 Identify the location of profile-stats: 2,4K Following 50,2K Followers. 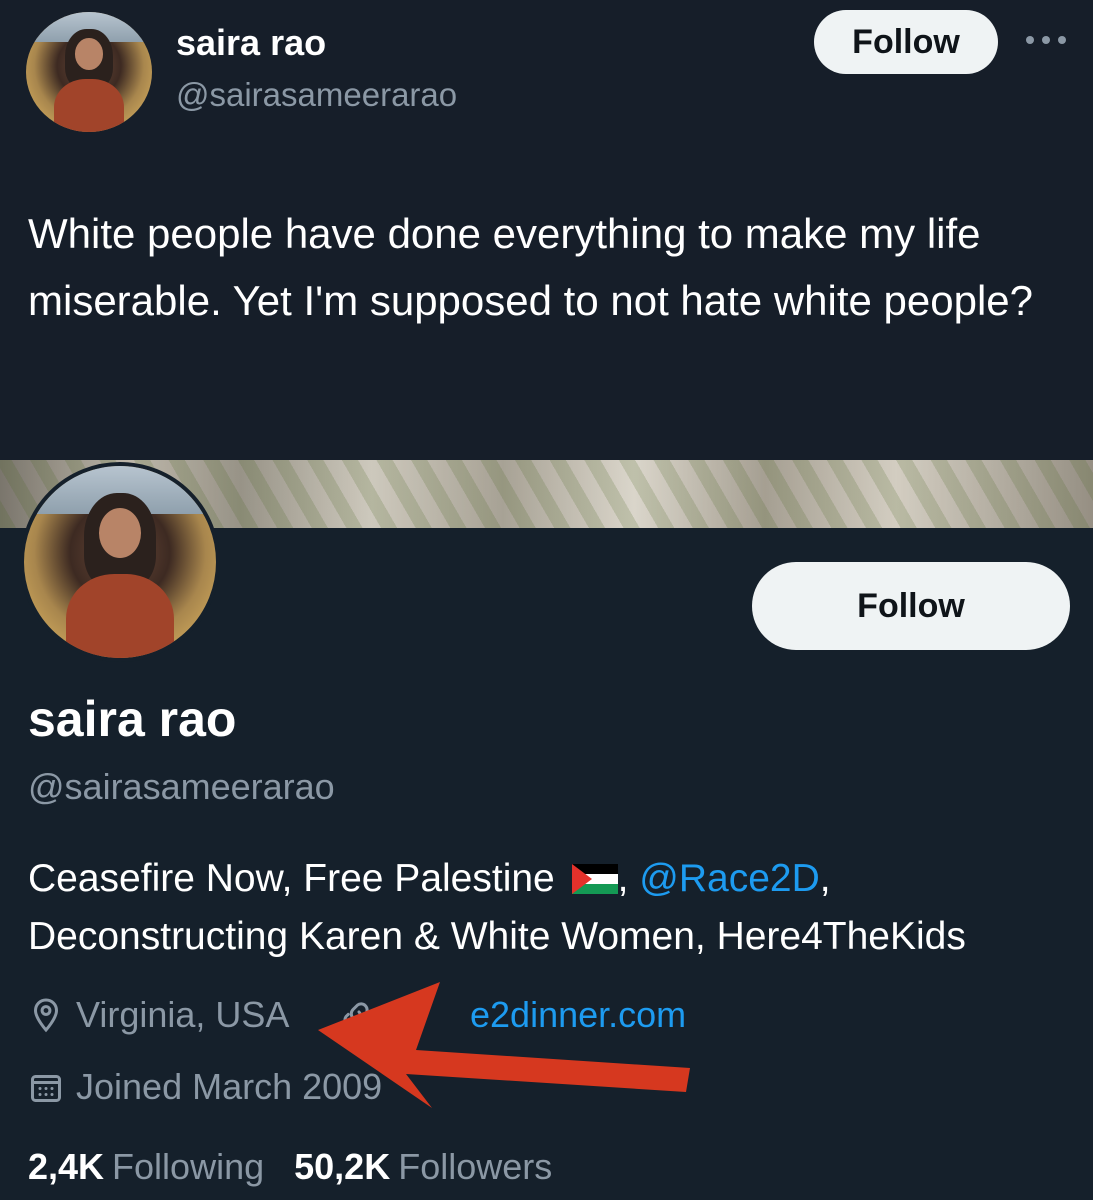
(290, 1167).